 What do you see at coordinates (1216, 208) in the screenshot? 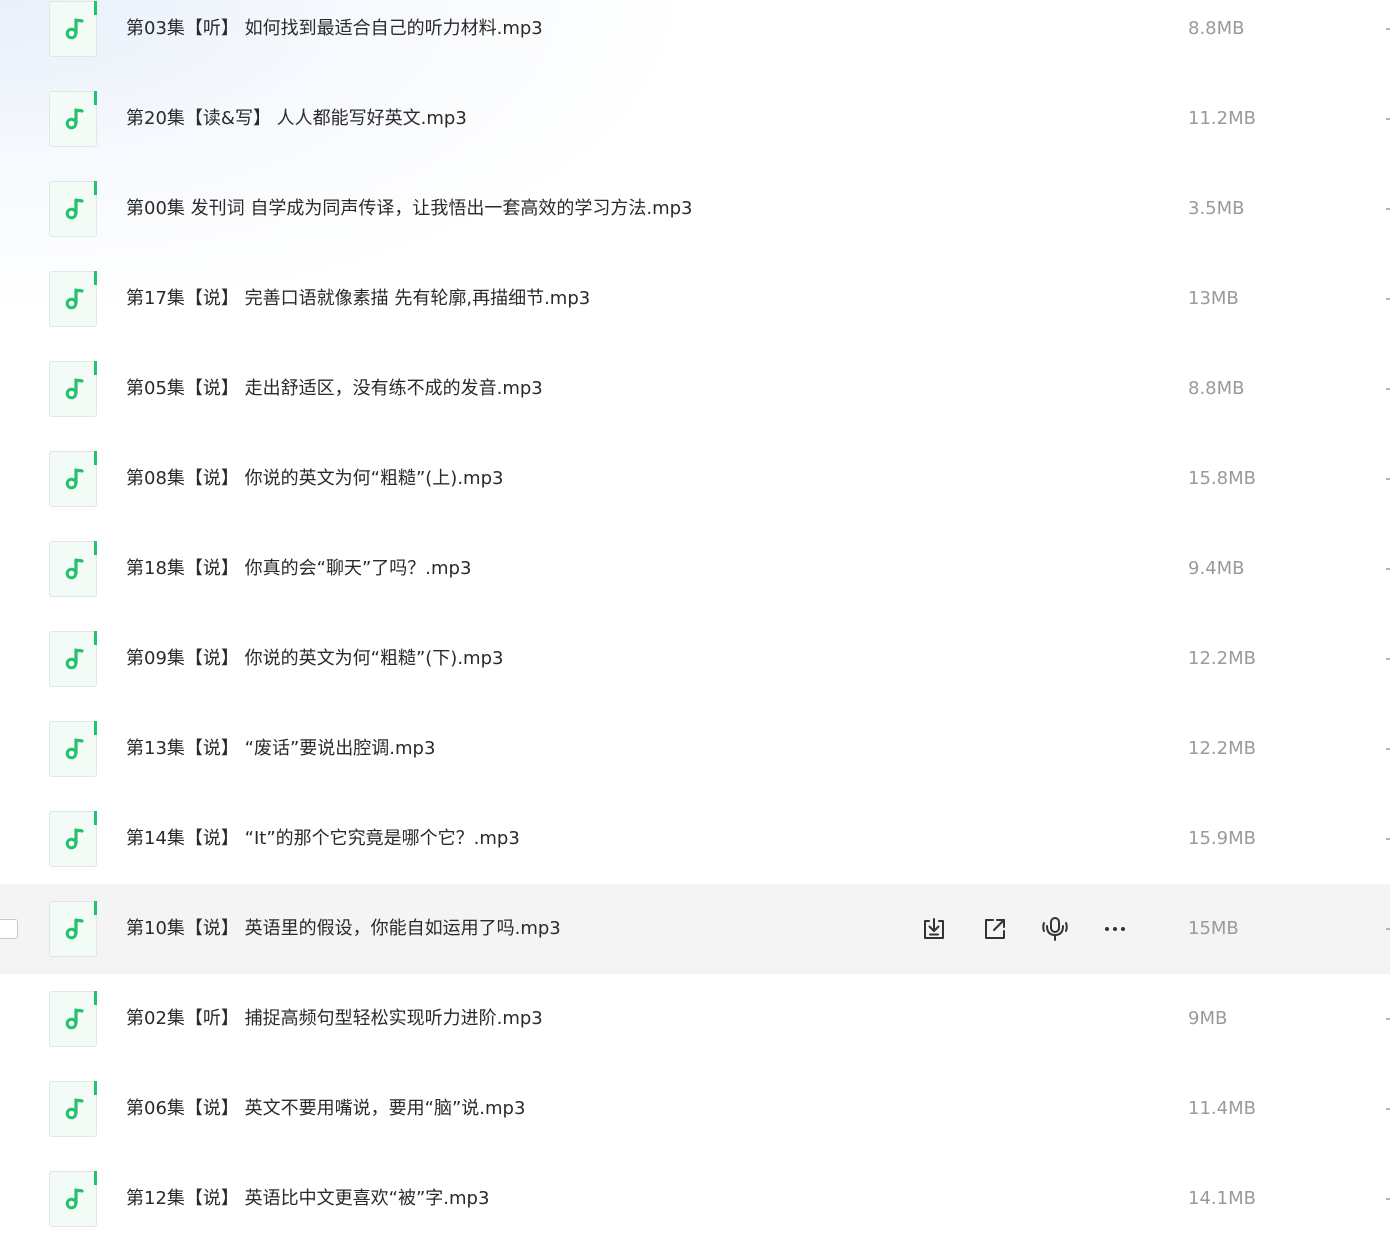
I see `file-size: 3.5MB` at bounding box center [1216, 208].